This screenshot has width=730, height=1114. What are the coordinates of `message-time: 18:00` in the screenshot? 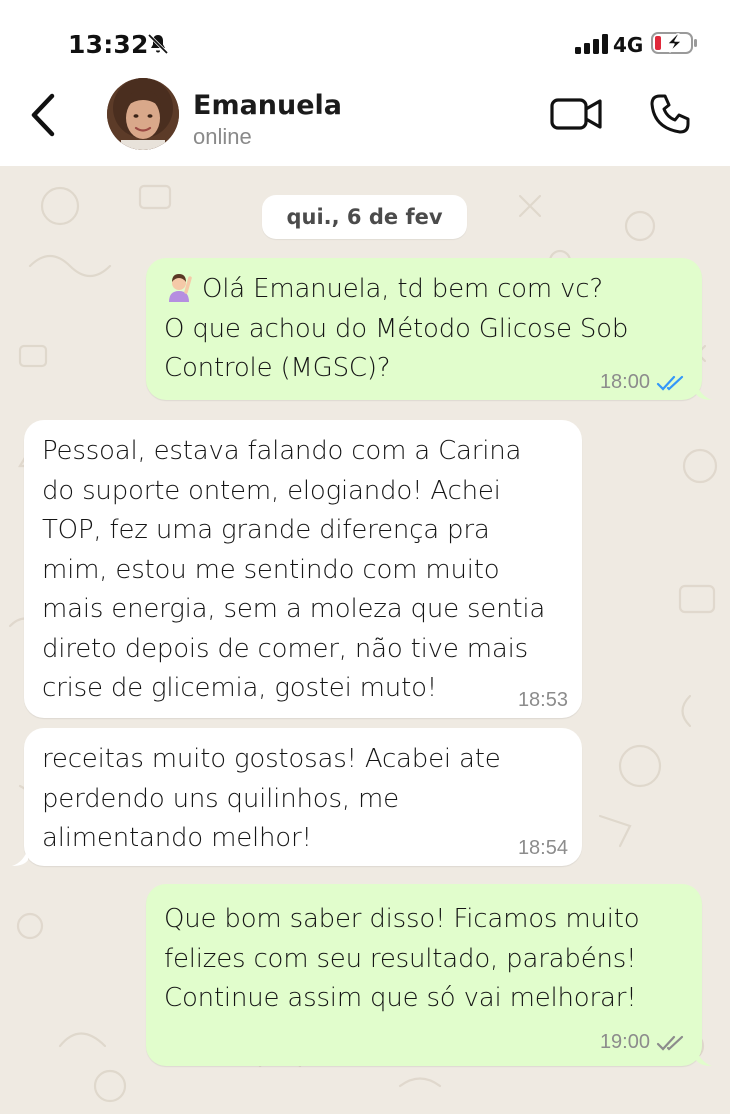 It's located at (624, 382).